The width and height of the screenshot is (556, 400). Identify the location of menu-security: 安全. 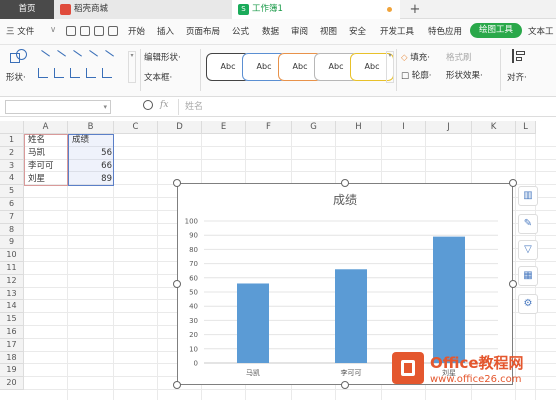
(357, 31).